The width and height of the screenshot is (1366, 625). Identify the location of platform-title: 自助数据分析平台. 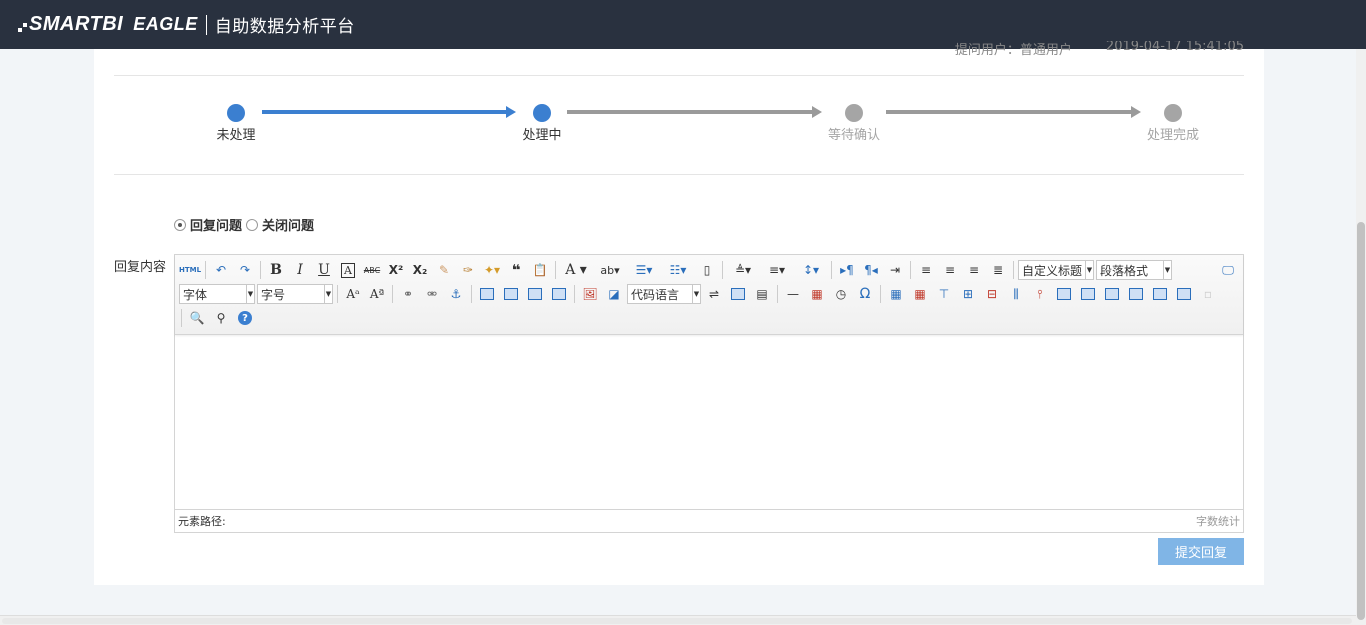
(284, 27).